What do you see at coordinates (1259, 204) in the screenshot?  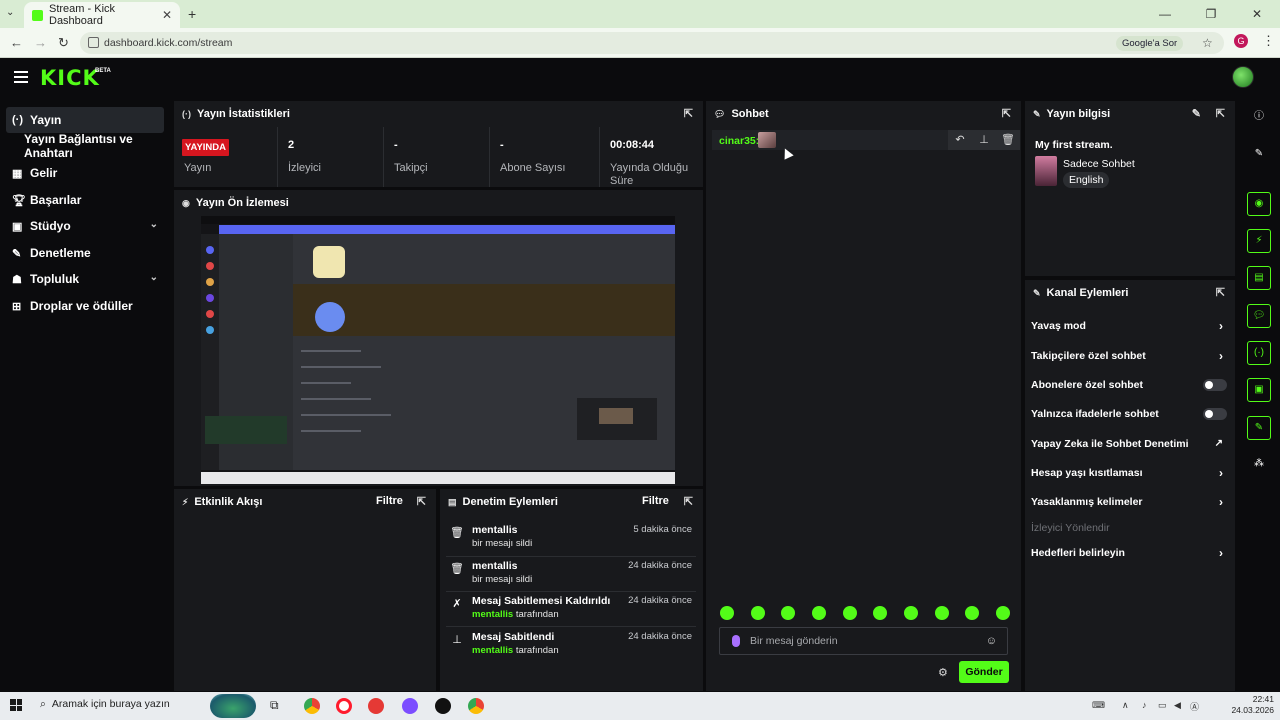 I see `activity-feed-toggle-icon: ◉` at bounding box center [1259, 204].